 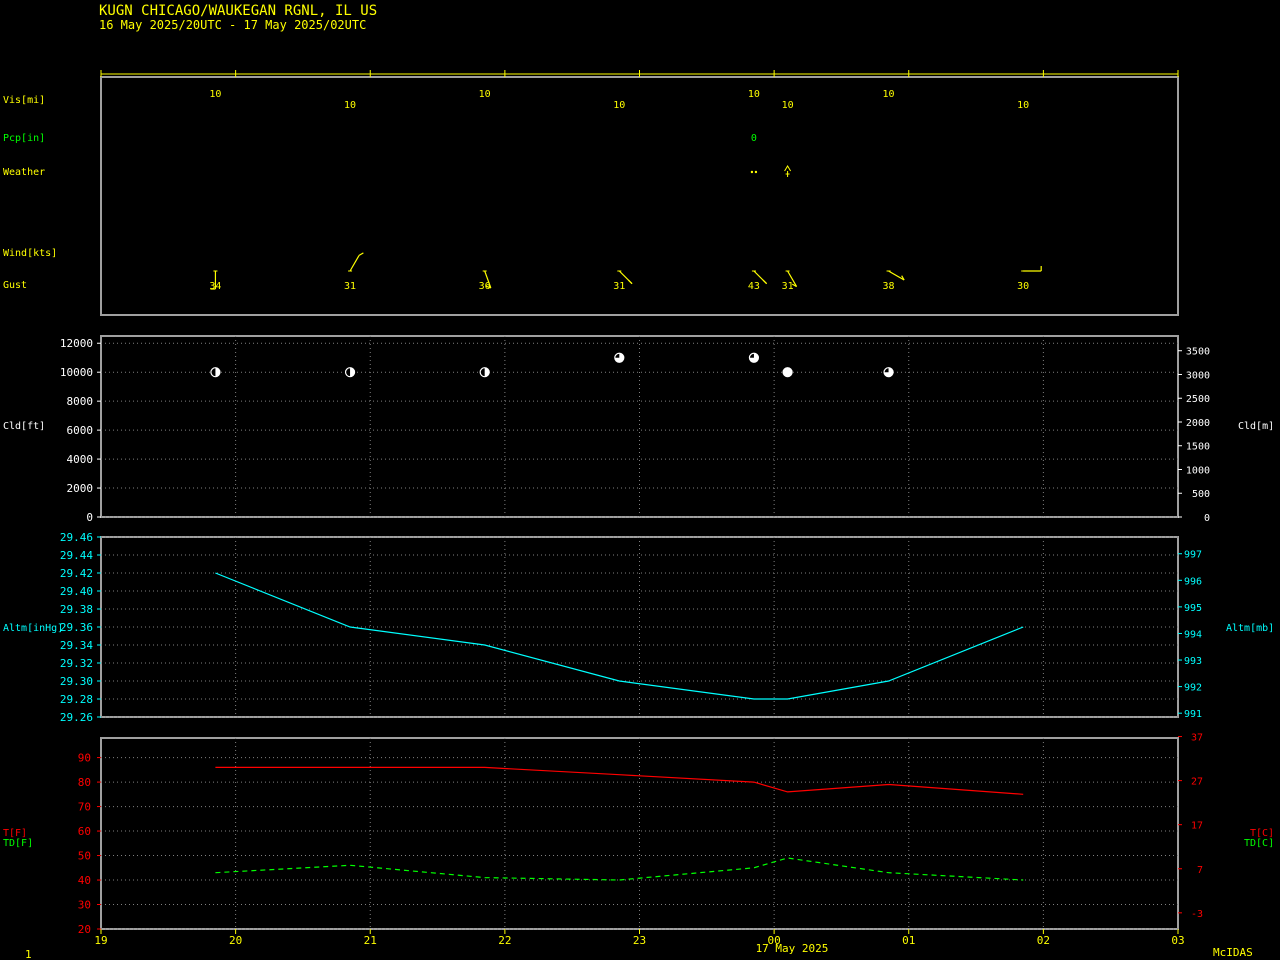 I want to click on gust-value: 43, so click(x=754, y=286).